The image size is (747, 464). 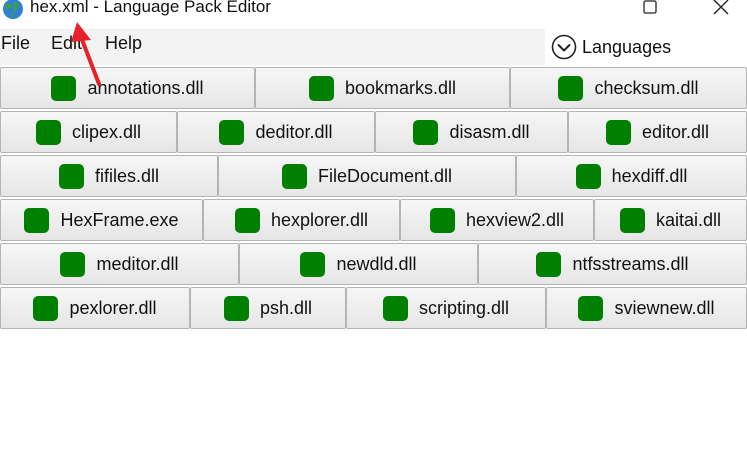 I want to click on module-button-hexplorer: hexplorer.dll, so click(x=301, y=220).